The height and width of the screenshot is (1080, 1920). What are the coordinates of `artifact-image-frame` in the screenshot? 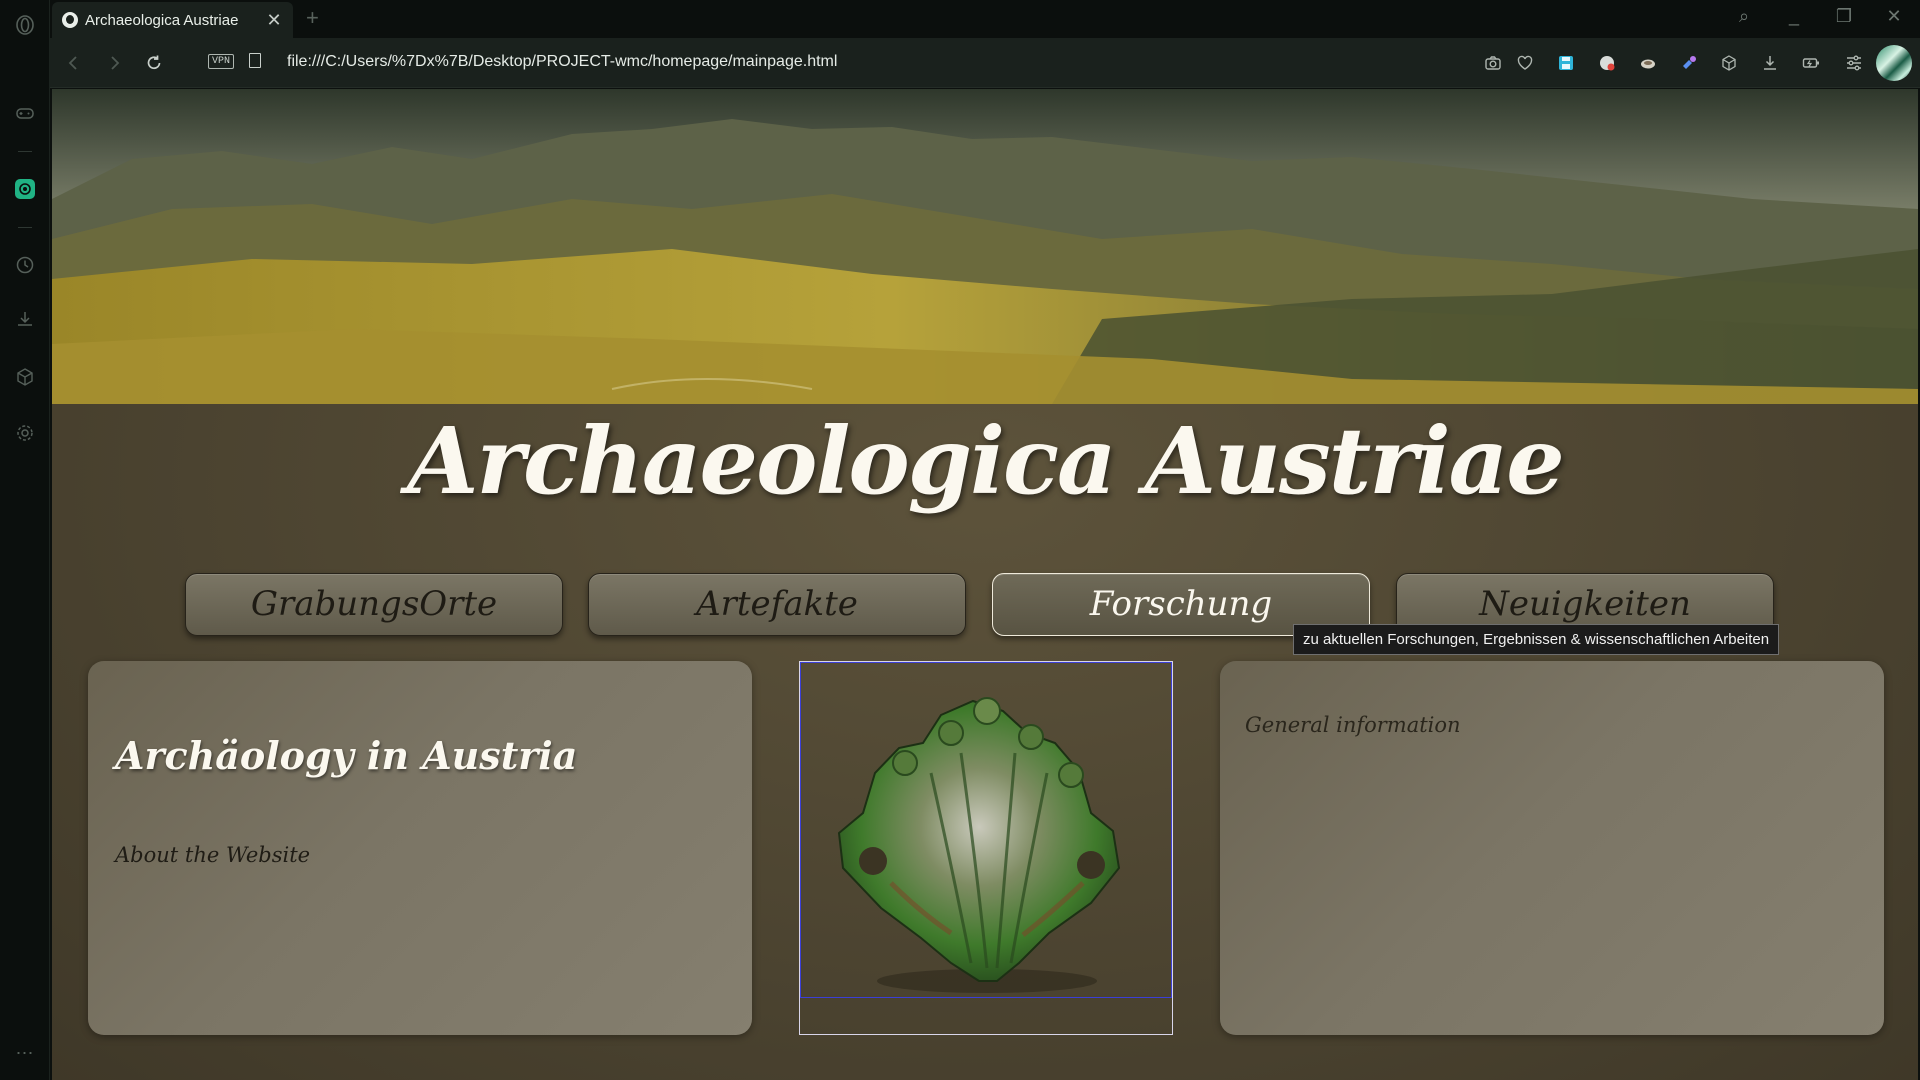 It's located at (986, 848).